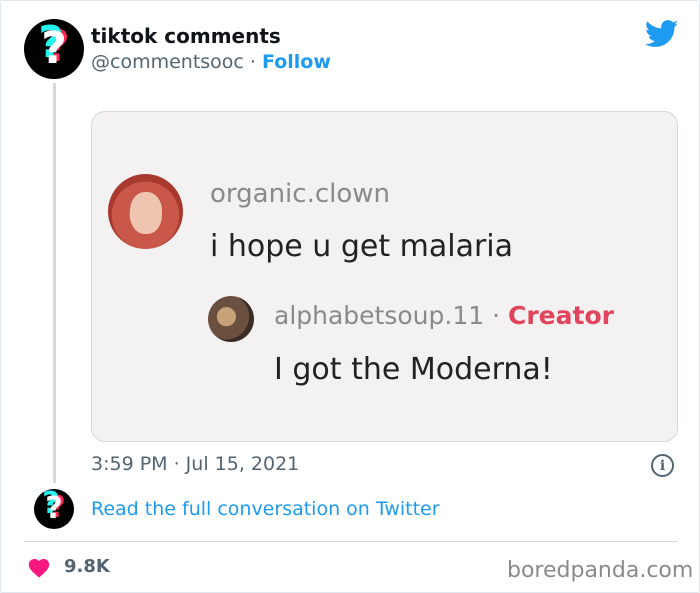 The height and width of the screenshot is (593, 700). What do you see at coordinates (265, 509) in the screenshot?
I see `read-conversation-link: Read the full conversation on Twitter` at bounding box center [265, 509].